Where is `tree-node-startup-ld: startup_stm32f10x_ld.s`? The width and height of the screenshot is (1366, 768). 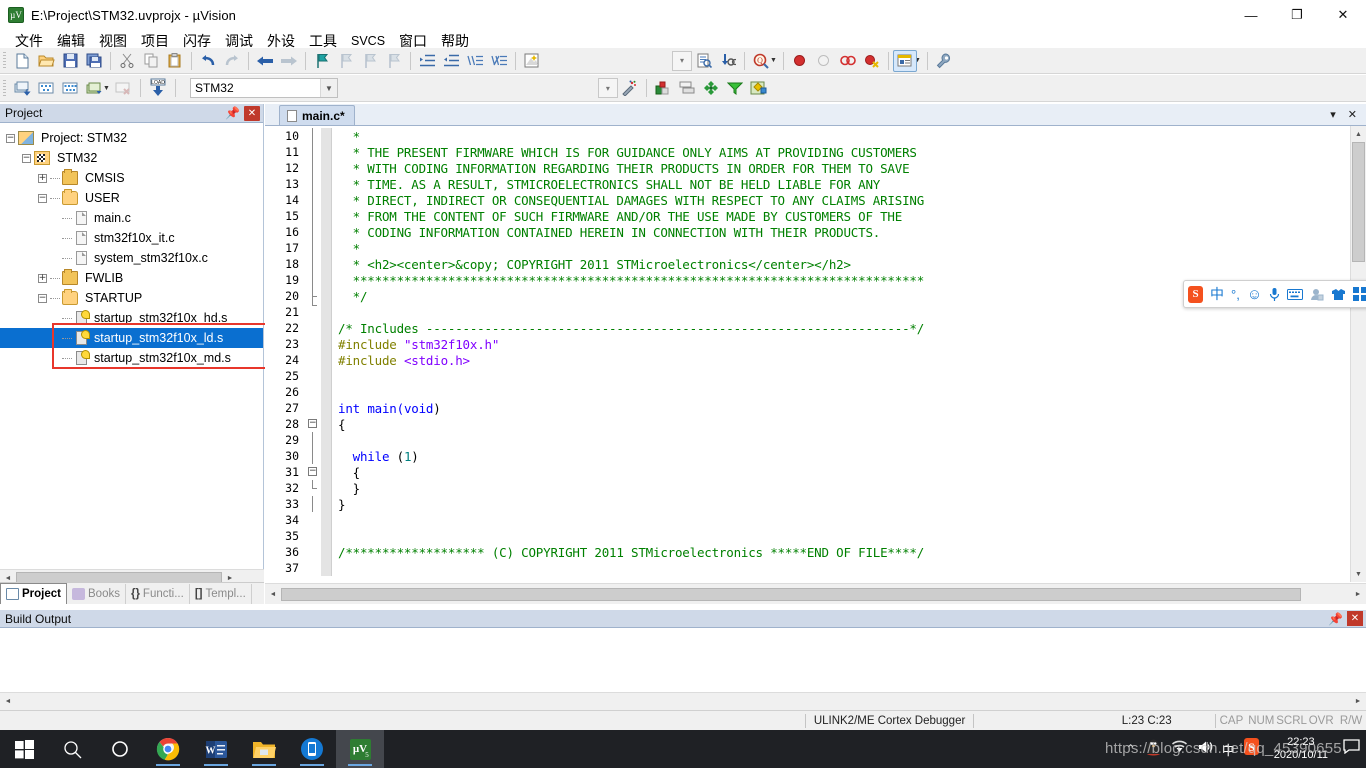
tree-node-startup-ld: startup_stm32f10x_ld.s is located at coordinates (131, 338).